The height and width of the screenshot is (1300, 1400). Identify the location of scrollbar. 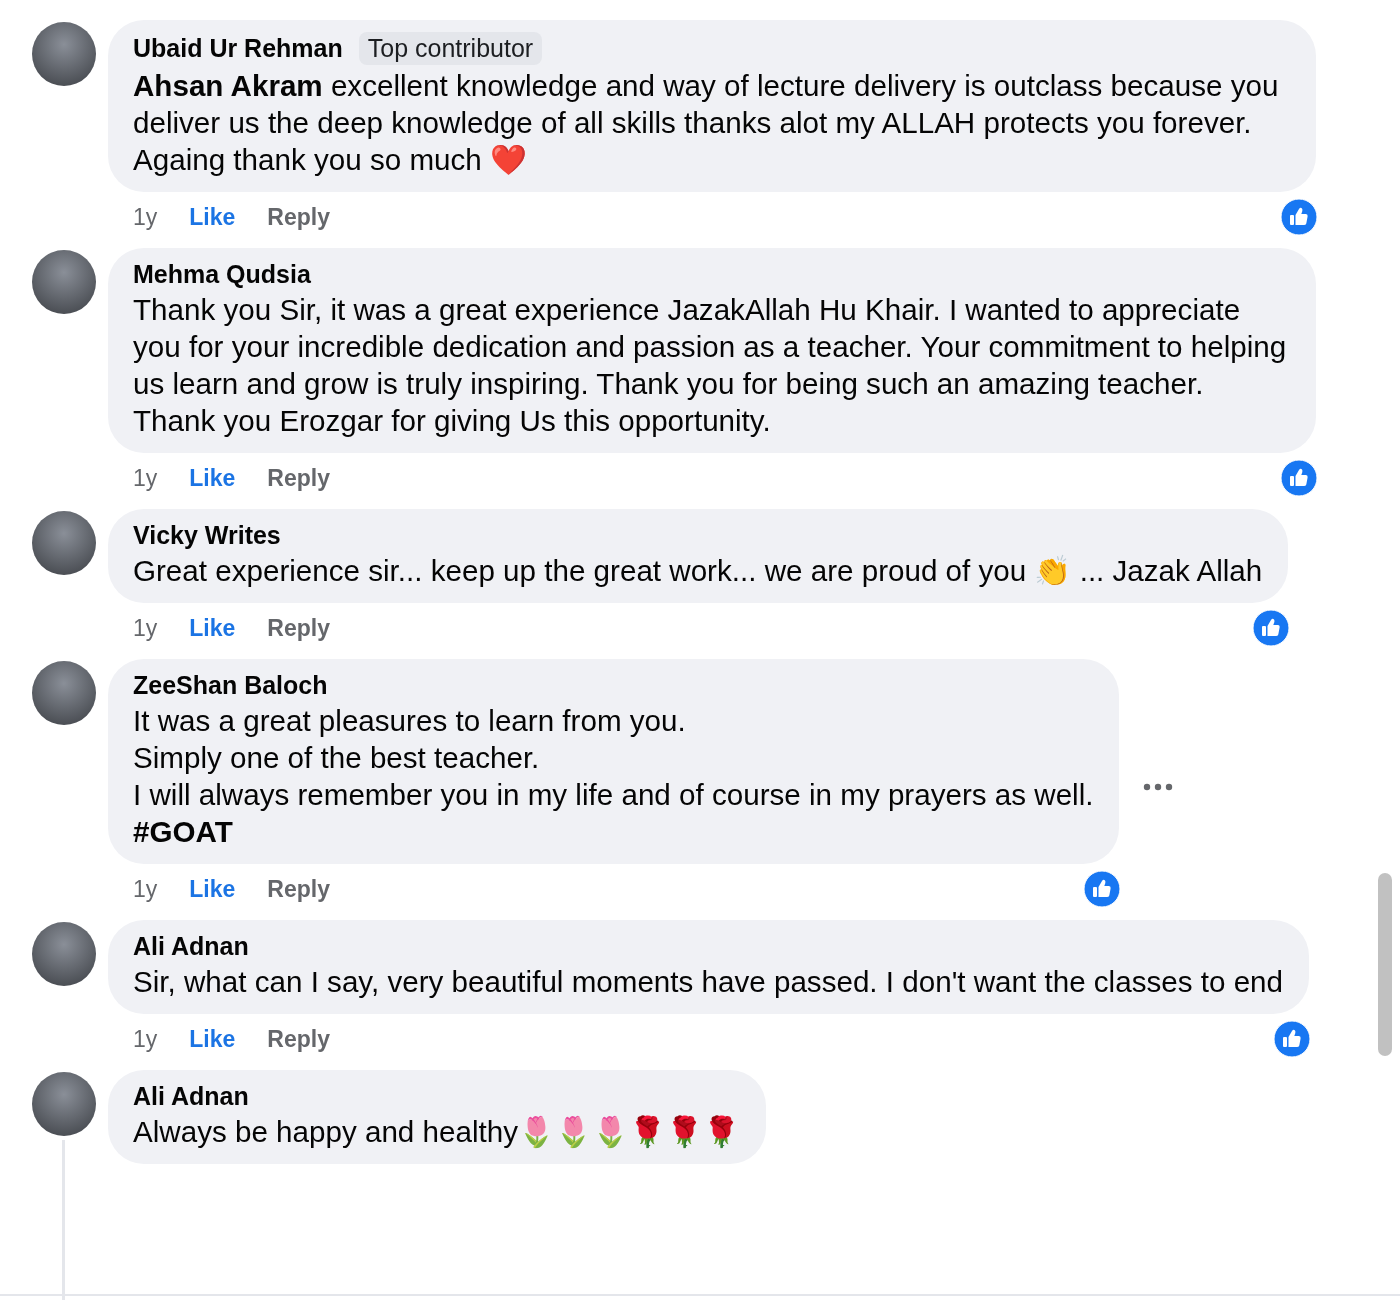
(1385, 964).